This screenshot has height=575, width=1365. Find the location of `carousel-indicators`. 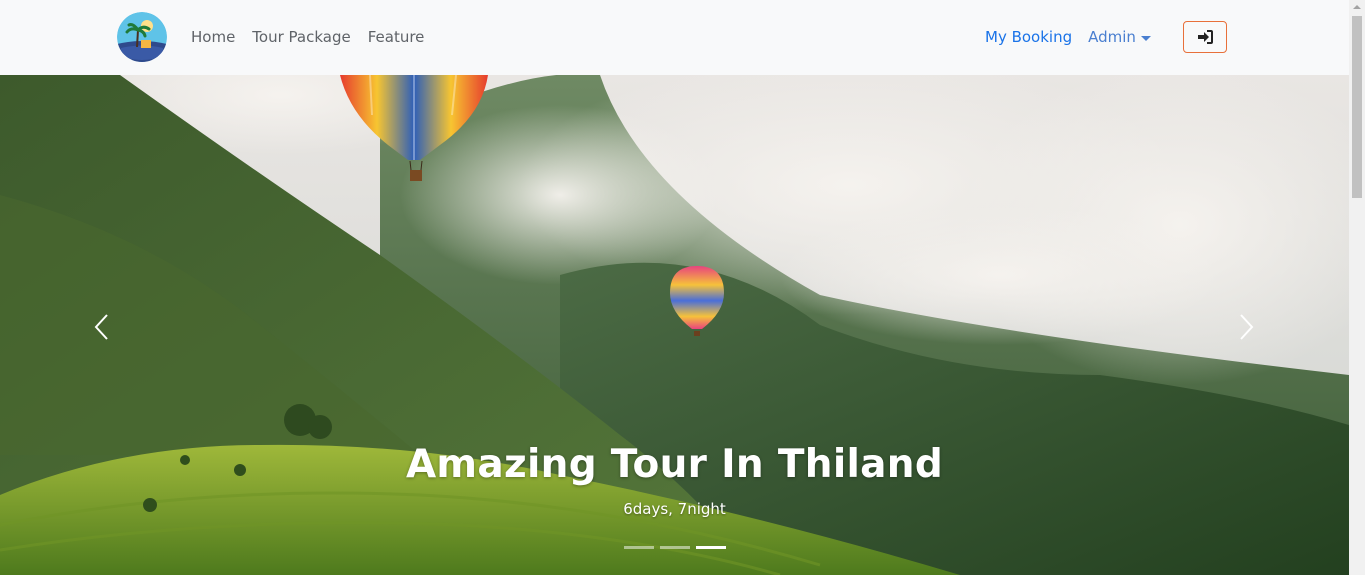

carousel-indicators is located at coordinates (675, 547).